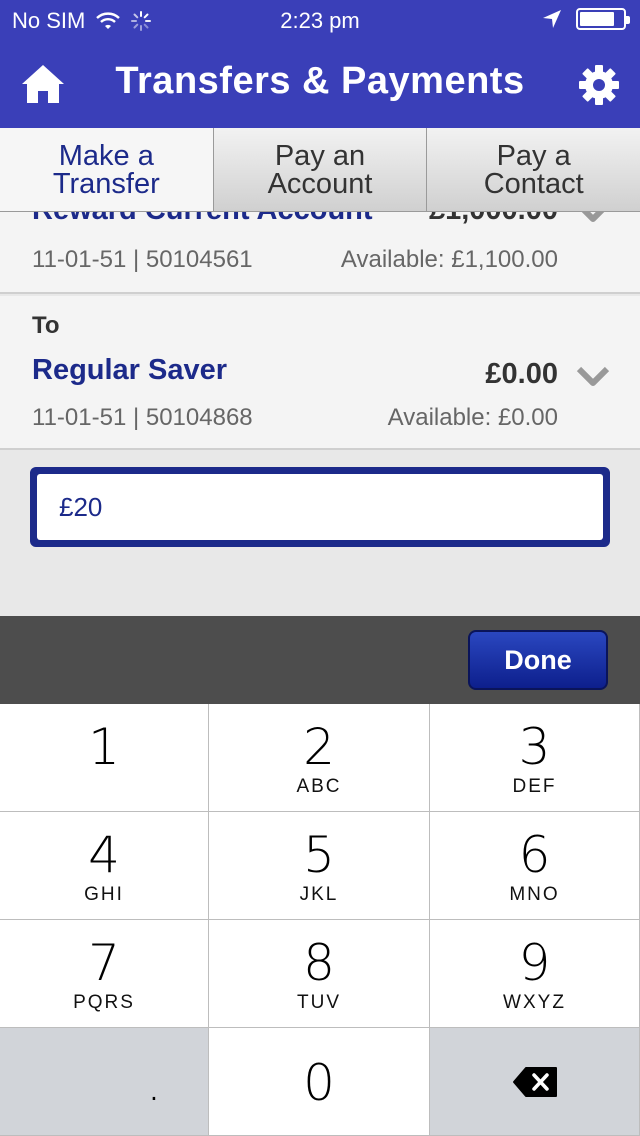 Image resolution: width=640 pixels, height=1136 pixels. I want to click on from-account-available: Available: £1,100.00, so click(449, 259).